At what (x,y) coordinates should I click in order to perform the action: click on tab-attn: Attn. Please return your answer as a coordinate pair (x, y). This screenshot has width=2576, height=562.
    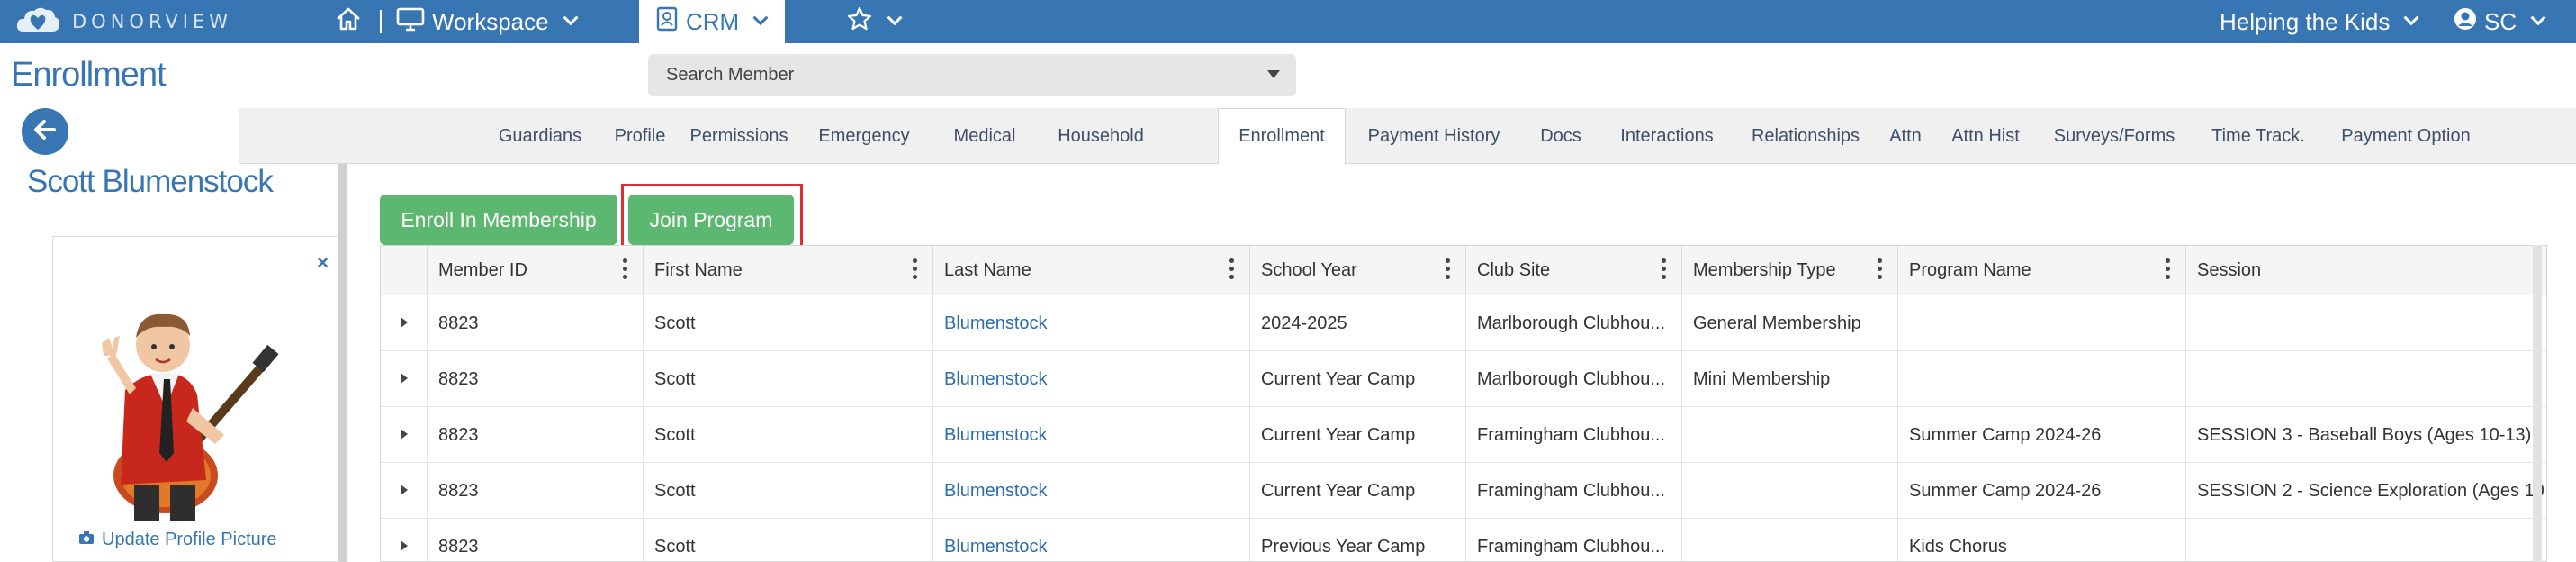
    Looking at the image, I should click on (1905, 136).